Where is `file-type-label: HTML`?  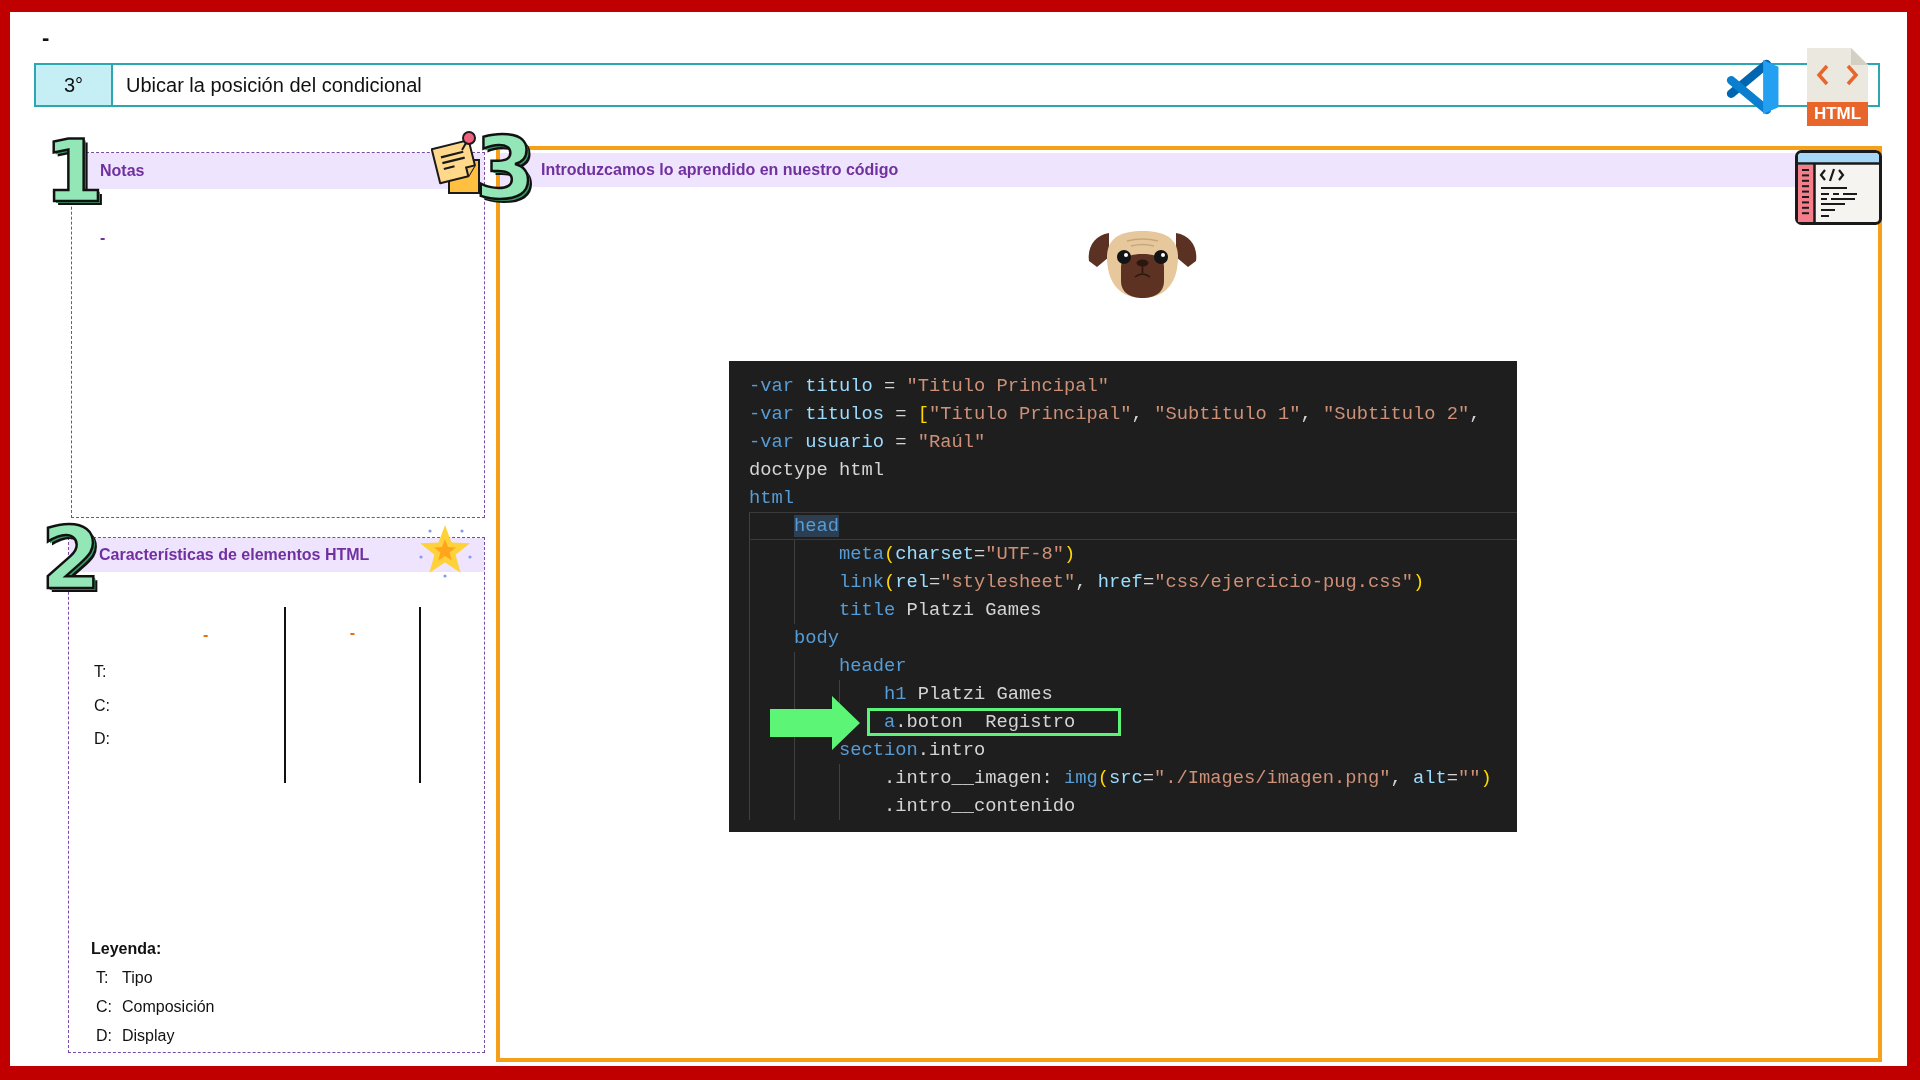 file-type-label: HTML is located at coordinates (1837, 114).